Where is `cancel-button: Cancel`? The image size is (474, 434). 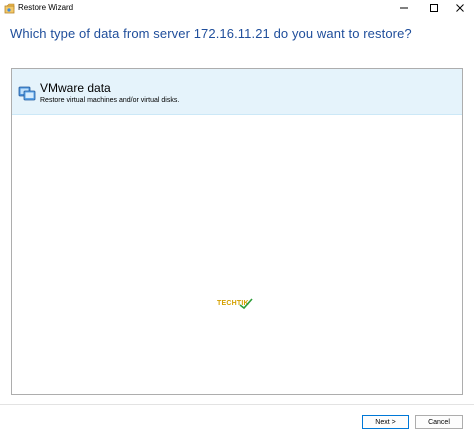 cancel-button: Cancel is located at coordinates (439, 422).